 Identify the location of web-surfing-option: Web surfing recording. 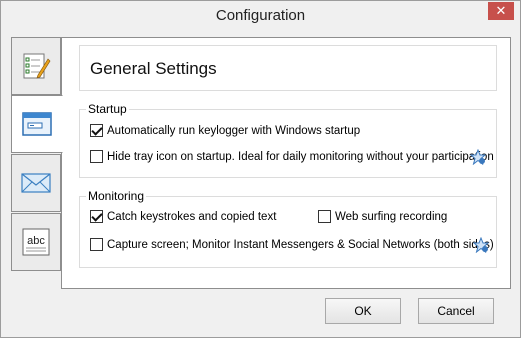
(382, 216).